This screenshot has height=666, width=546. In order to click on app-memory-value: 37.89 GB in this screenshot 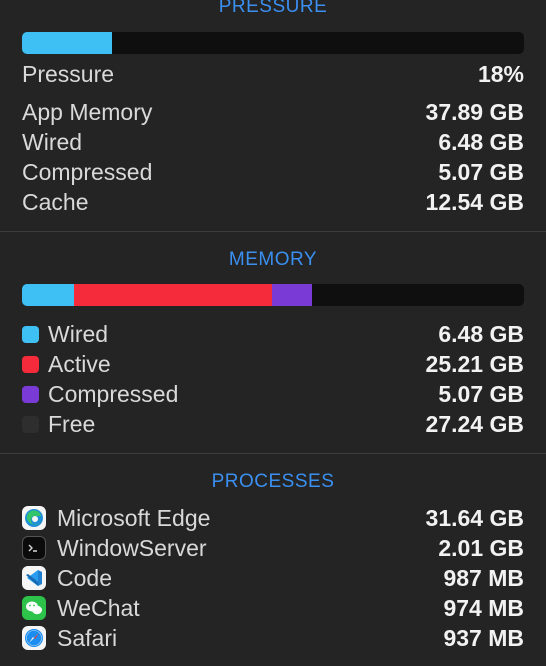, I will do `click(474, 111)`.